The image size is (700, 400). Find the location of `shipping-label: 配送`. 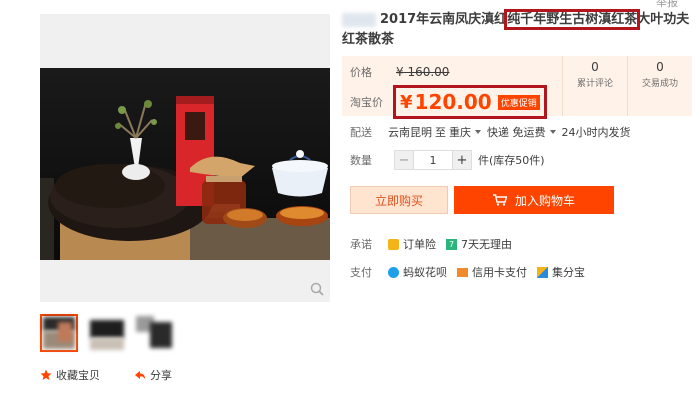

shipping-label: 配送 is located at coordinates (361, 132).